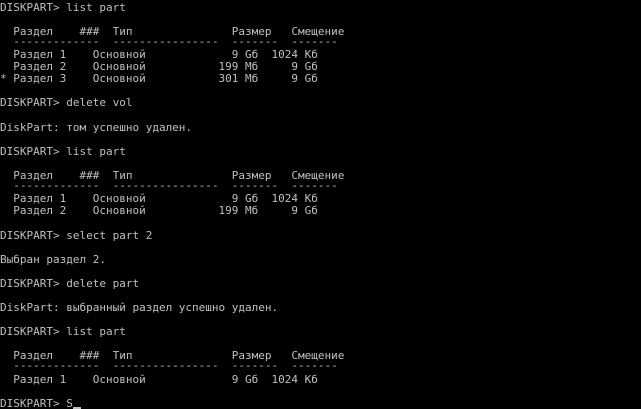  I want to click on console-line: DISKPART> delete vol, so click(66, 102).